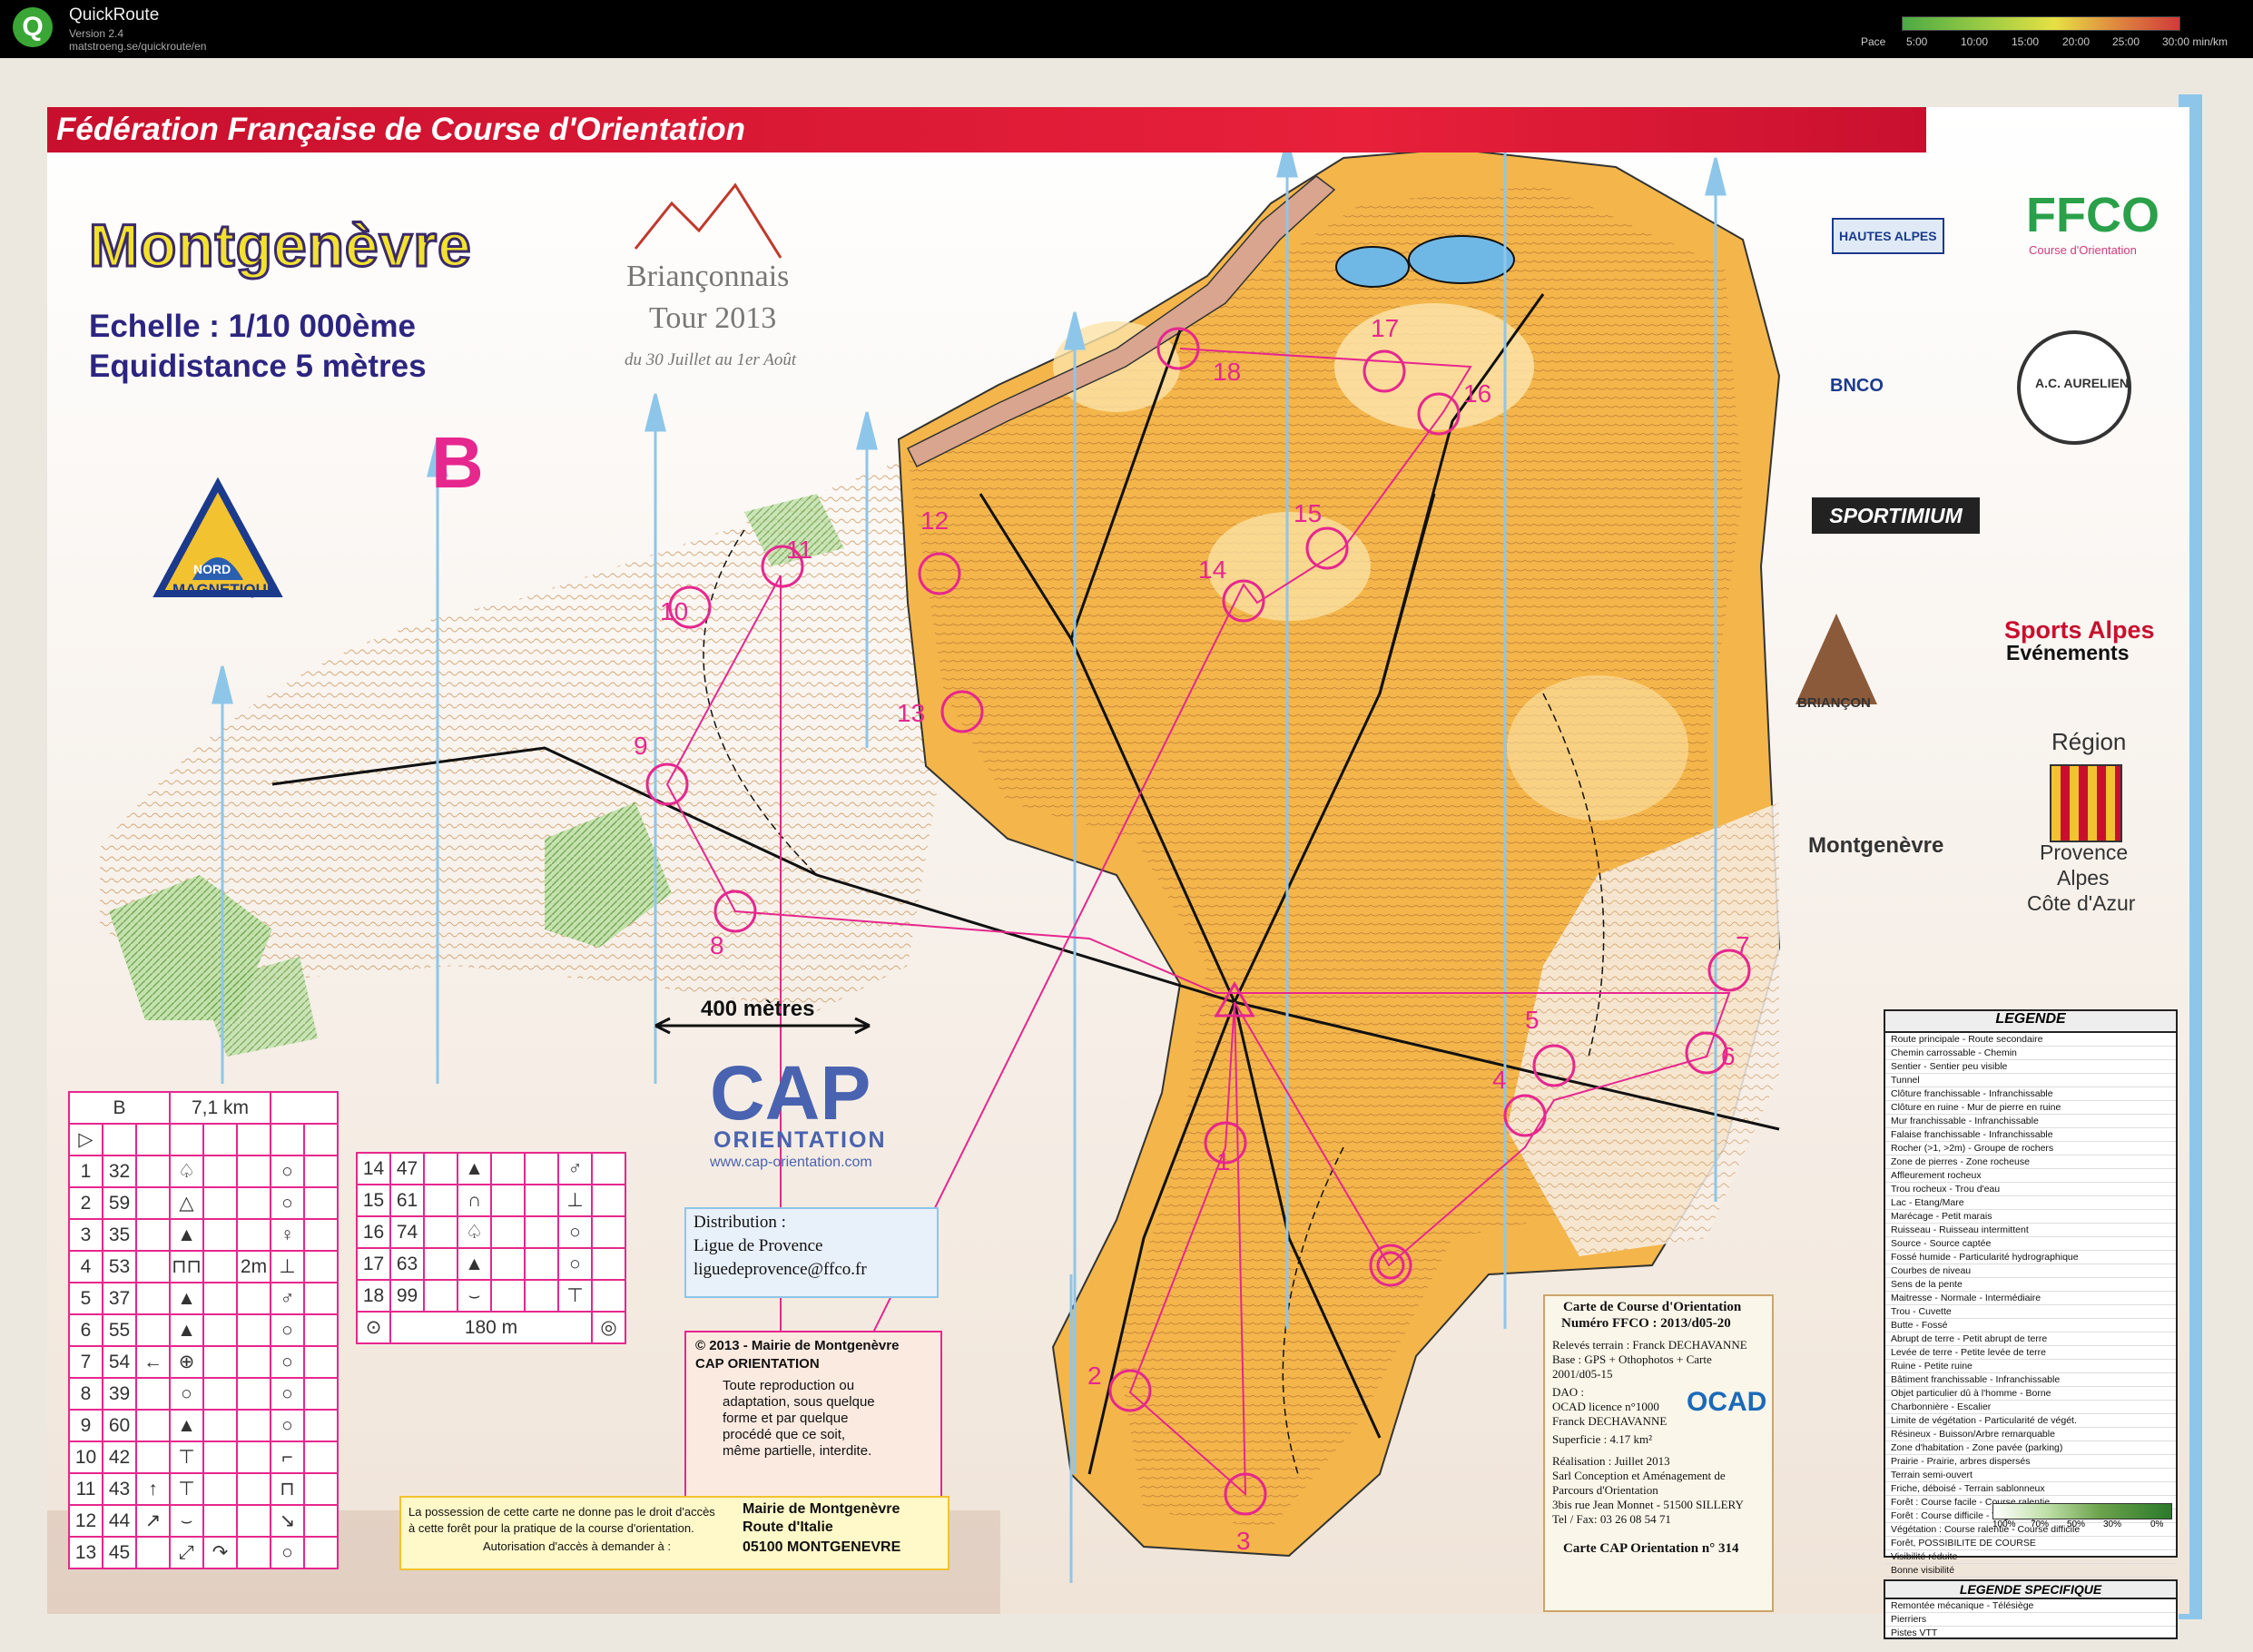 The image size is (2253, 1652). Describe the element at coordinates (225, 589) in the screenshot. I see `north-label-2: MAGNETIQUE` at that location.